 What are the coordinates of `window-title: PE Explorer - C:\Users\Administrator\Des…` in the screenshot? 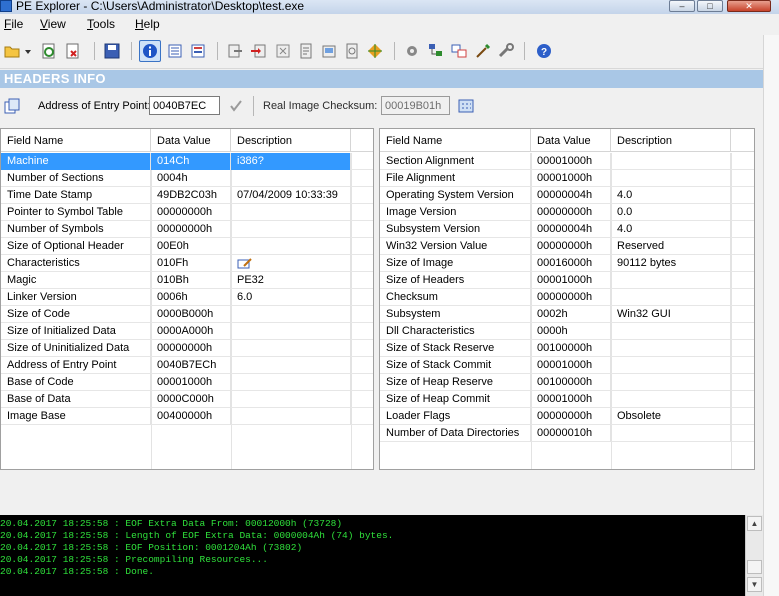 It's located at (160, 6).